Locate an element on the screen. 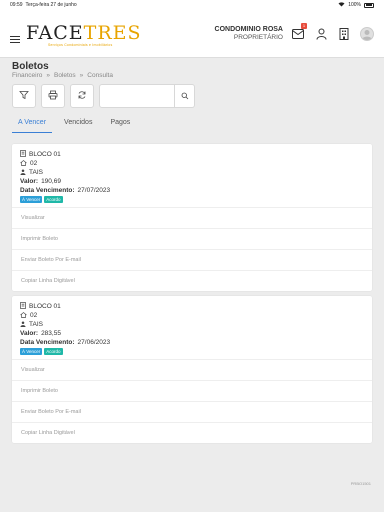 The height and width of the screenshot is (512, 384). user-icon is located at coordinates (321, 34).